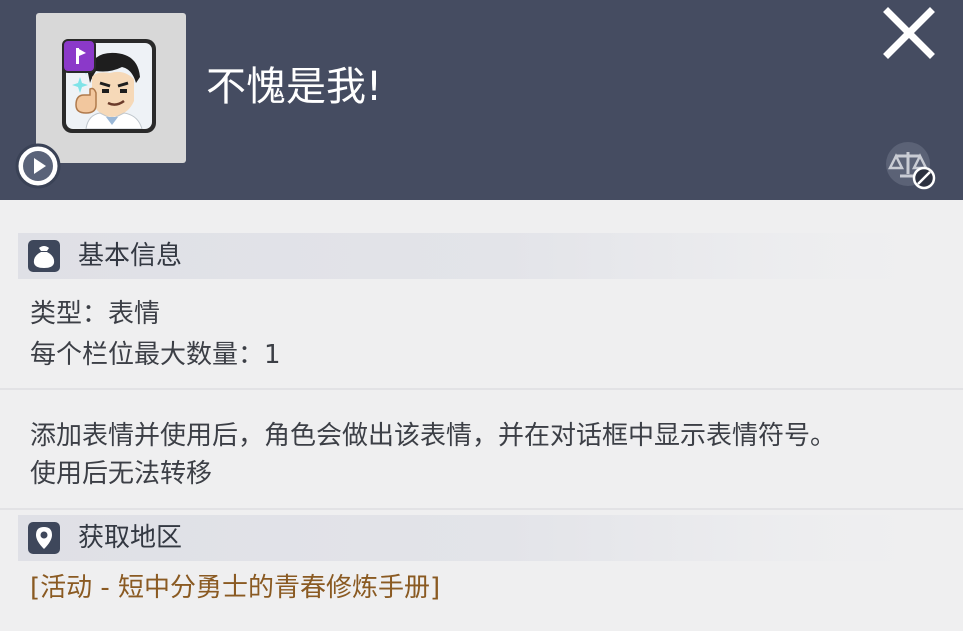 The height and width of the screenshot is (631, 963). What do you see at coordinates (130, 256) in the screenshot?
I see `basic-info-heading: 基本信息` at bounding box center [130, 256].